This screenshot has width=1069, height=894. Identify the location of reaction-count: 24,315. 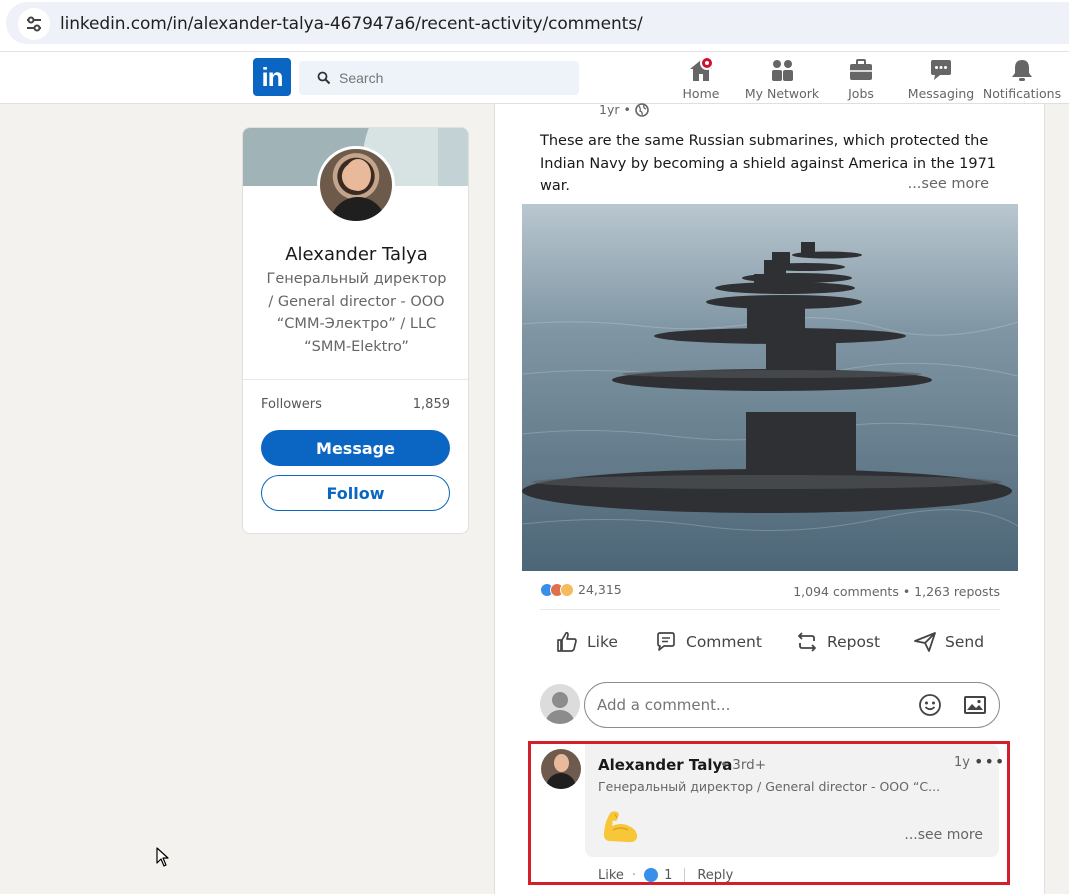
(600, 589).